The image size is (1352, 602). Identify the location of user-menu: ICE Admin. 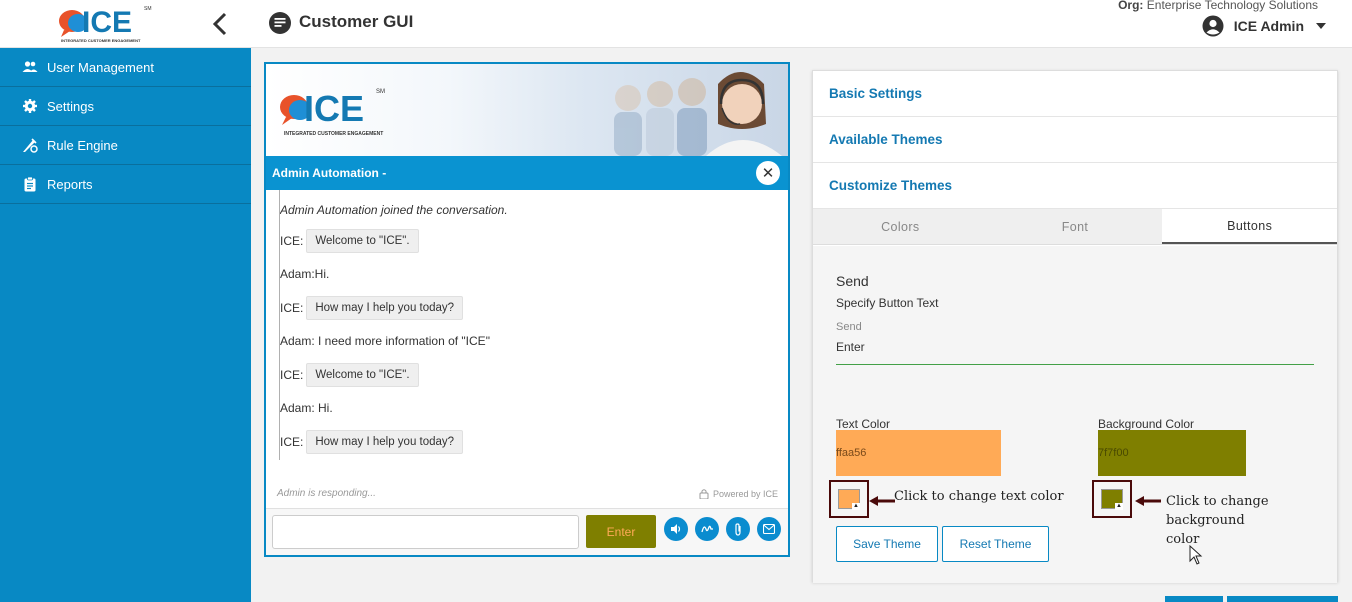
(1264, 26).